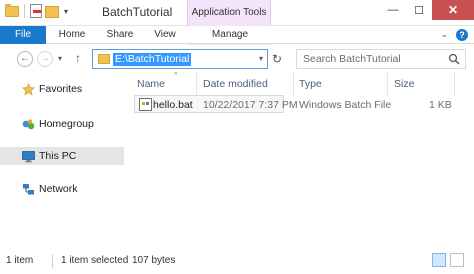 The height and width of the screenshot is (274, 474). Describe the element at coordinates (52, 261) in the screenshot. I see `status-divider` at that location.